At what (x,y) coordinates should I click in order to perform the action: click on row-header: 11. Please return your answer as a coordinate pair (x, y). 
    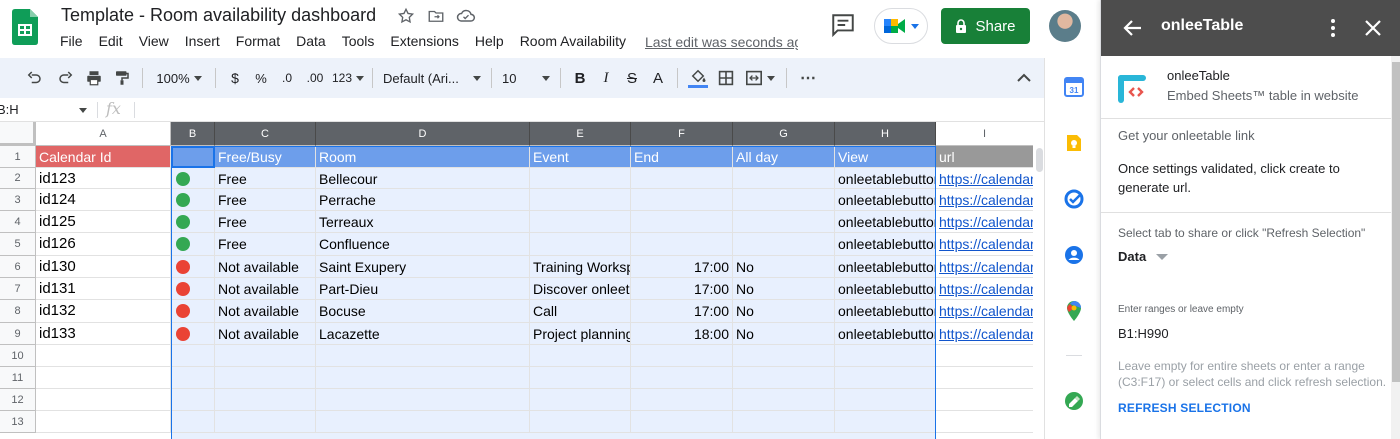
    Looking at the image, I should click on (18, 378).